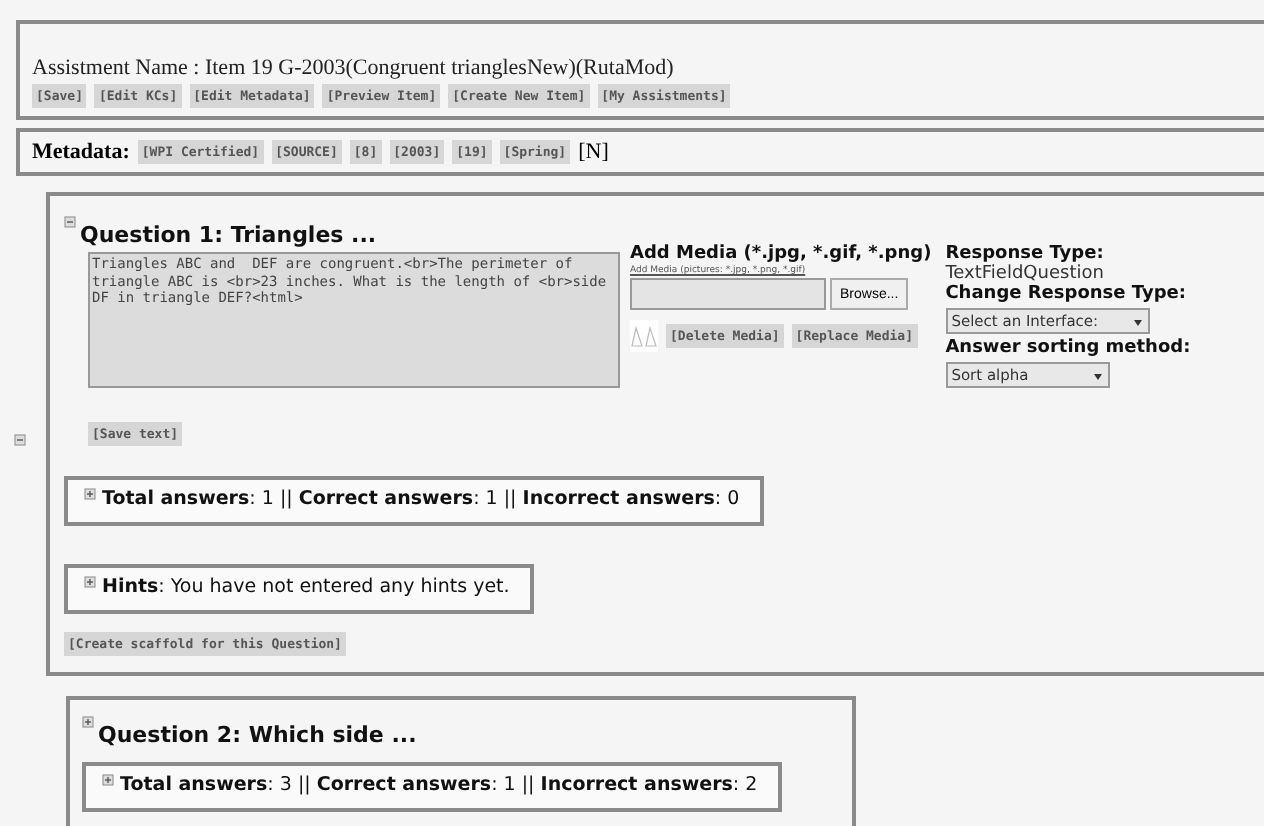 The width and height of the screenshot is (1264, 826). I want to click on metadata-label: Metadata:, so click(81, 152).